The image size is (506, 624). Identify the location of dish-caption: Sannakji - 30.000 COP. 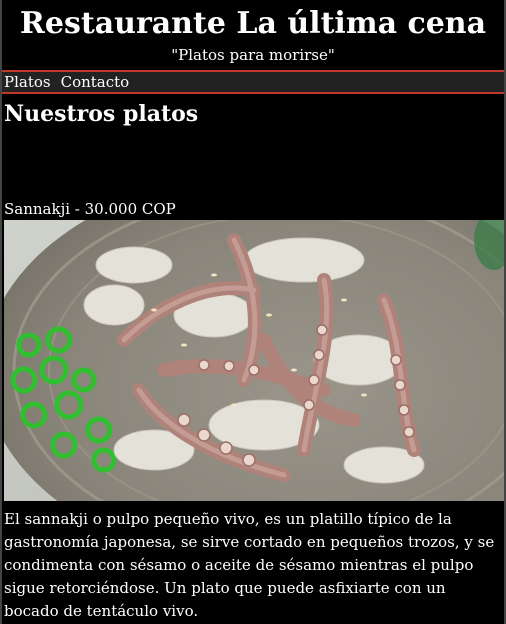
(90, 209).